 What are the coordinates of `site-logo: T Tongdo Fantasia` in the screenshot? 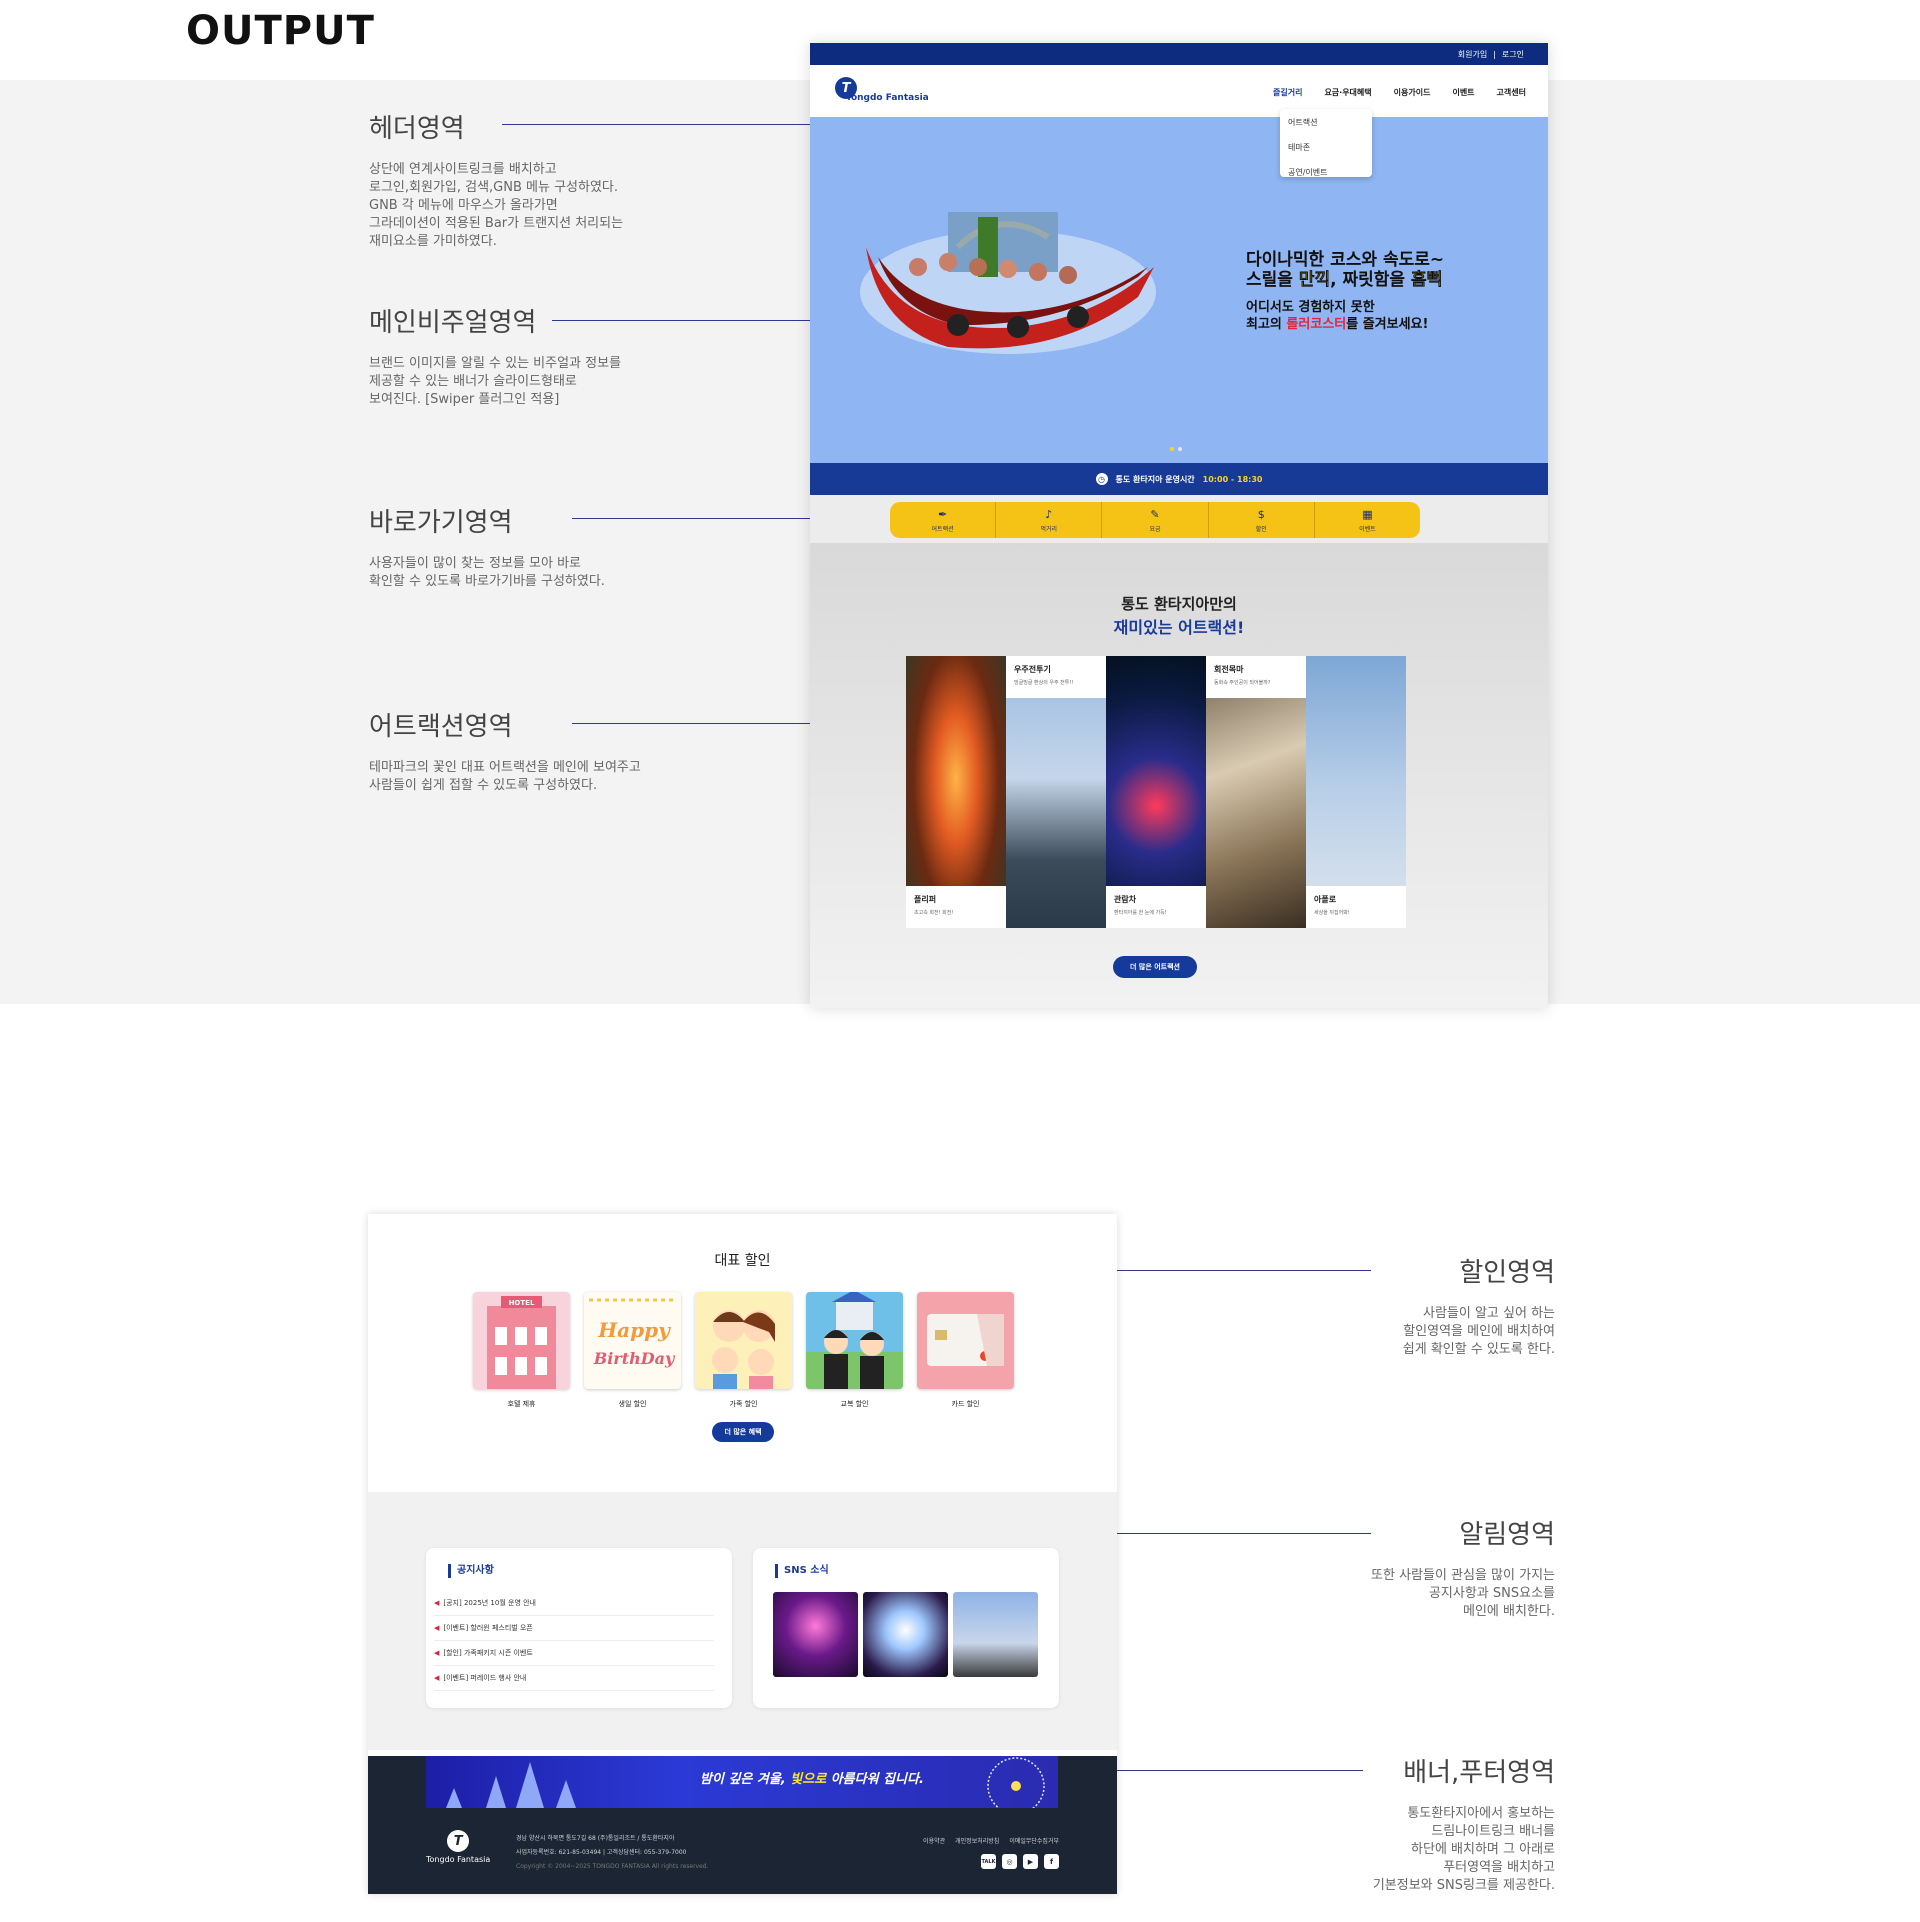 It's located at (882, 88).